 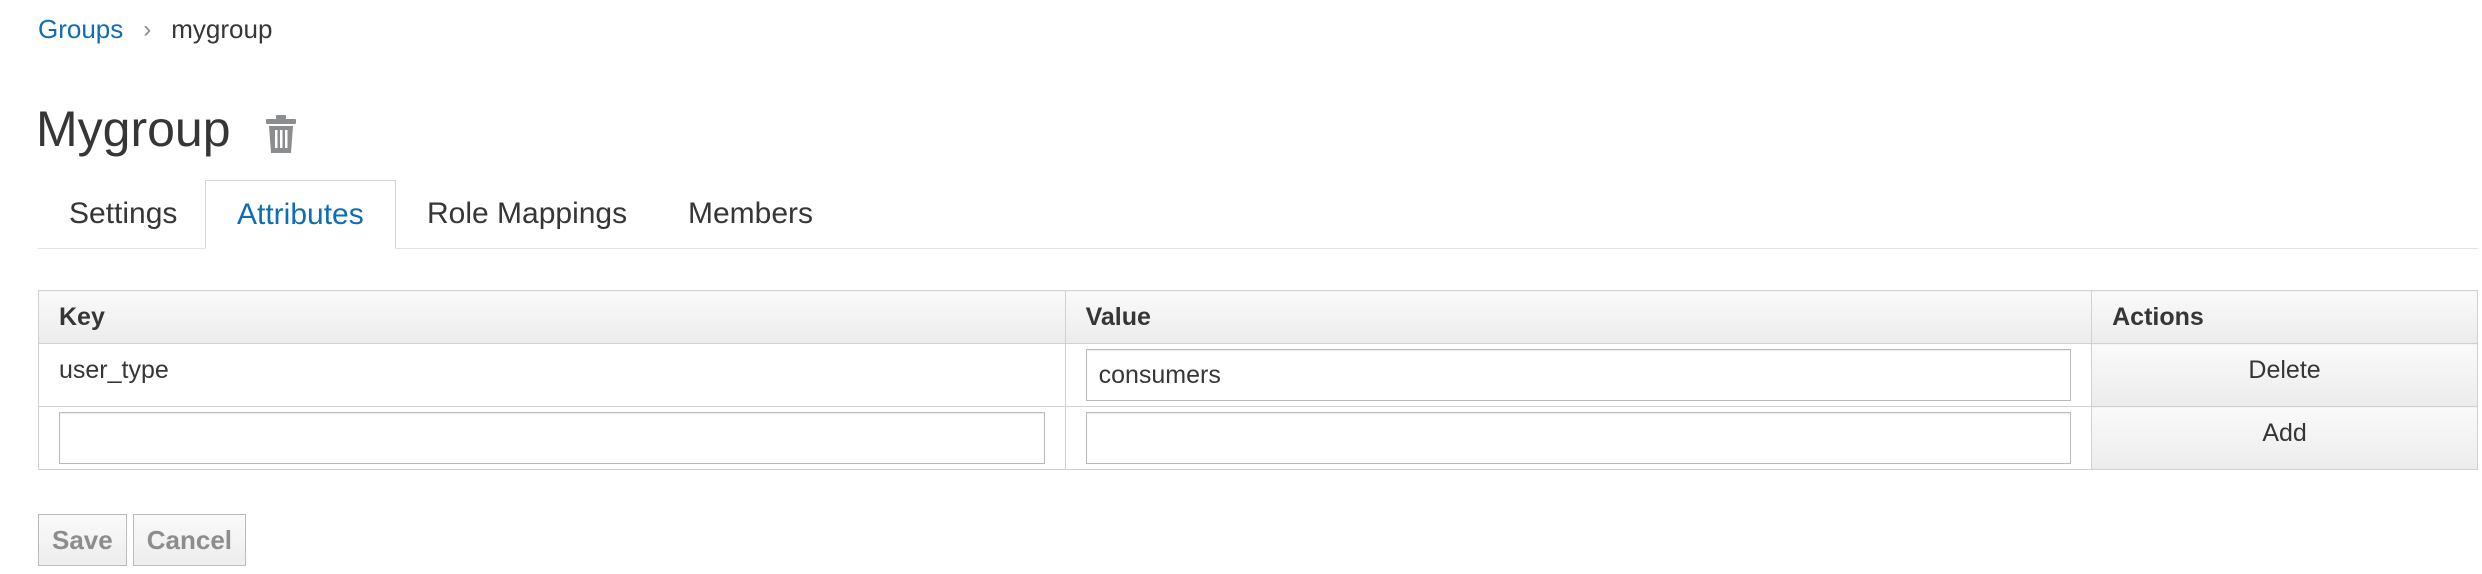 I want to click on actions-column-header: Actions, so click(x=2284, y=317).